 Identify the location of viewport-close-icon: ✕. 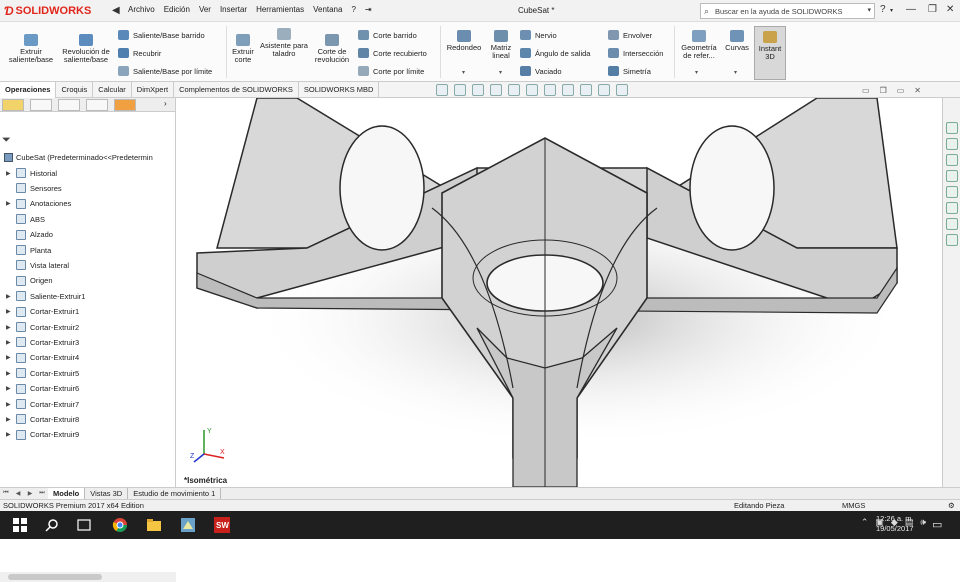
(917, 90).